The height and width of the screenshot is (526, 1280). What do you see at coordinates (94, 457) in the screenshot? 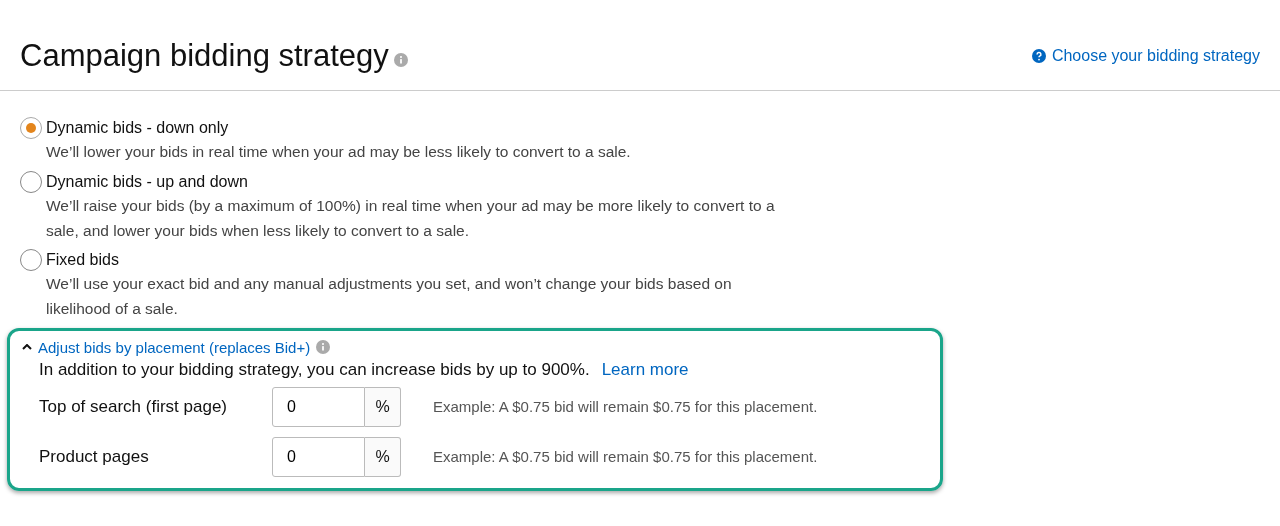
I see `placement-label: Product pages` at bounding box center [94, 457].